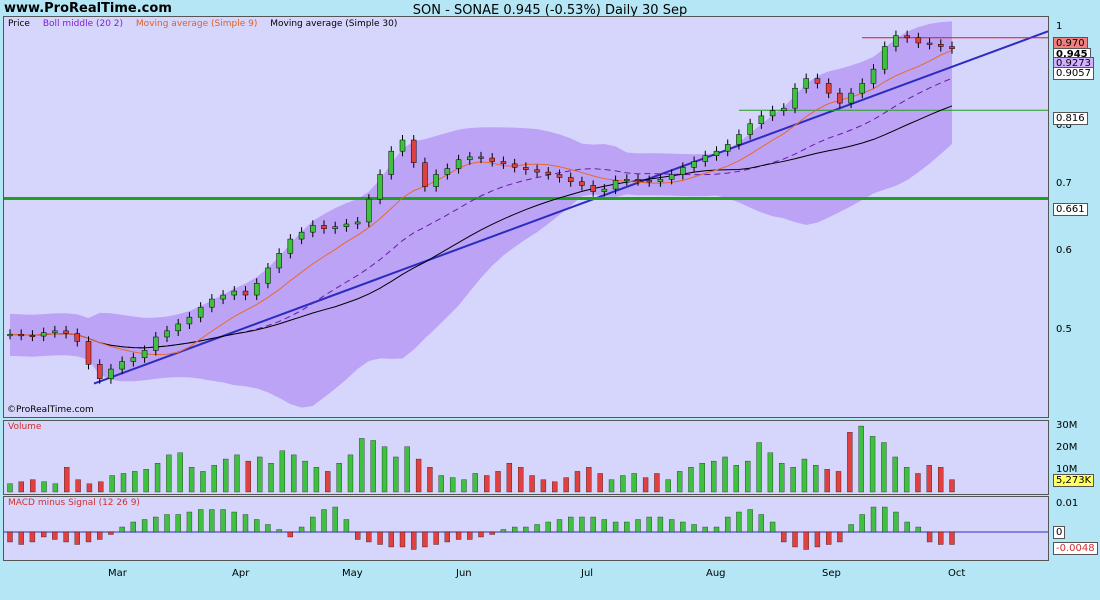 This screenshot has width=1100, height=600. Describe the element at coordinates (1074, 480) in the screenshot. I see `volume-badge: 5,273K` at that location.